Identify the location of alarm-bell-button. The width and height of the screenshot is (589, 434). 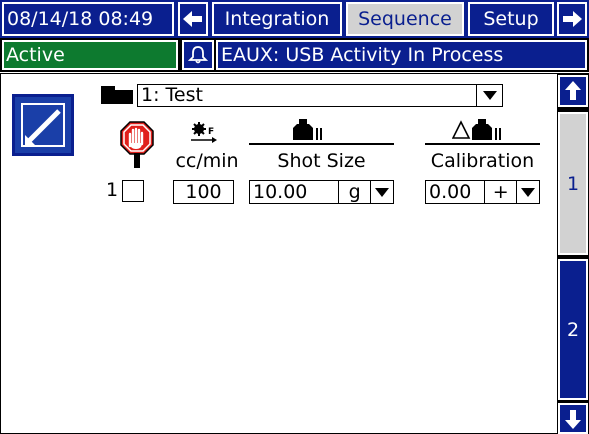
(198, 55).